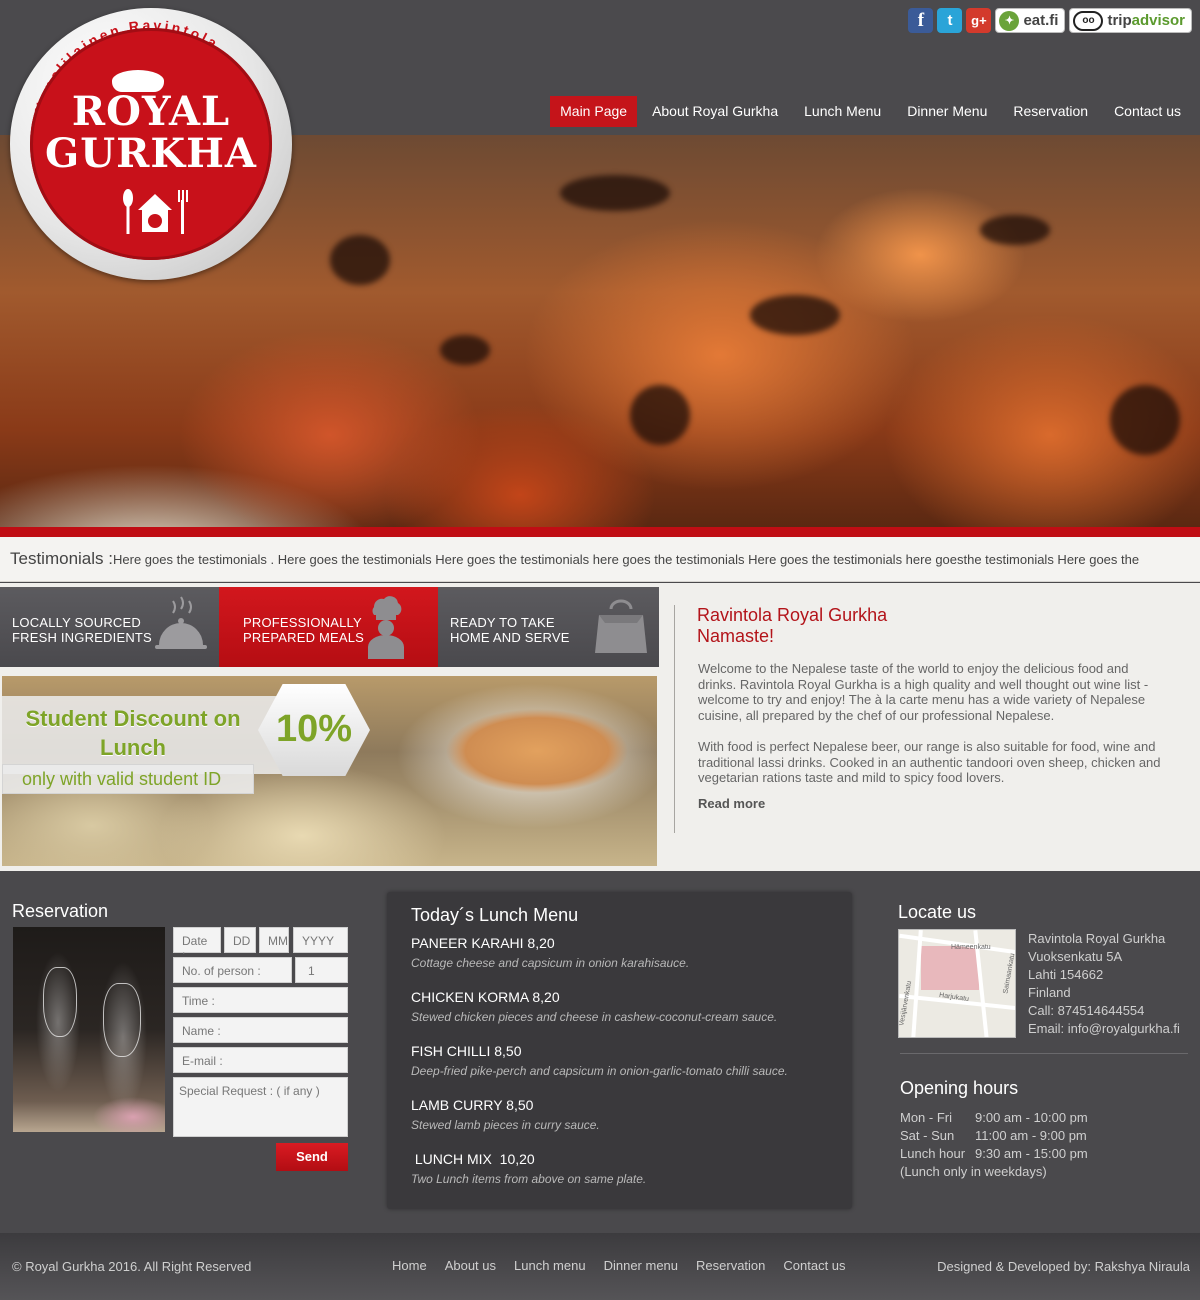  What do you see at coordinates (971, 947) in the screenshot?
I see `map-label: Hämeenkatu` at bounding box center [971, 947].